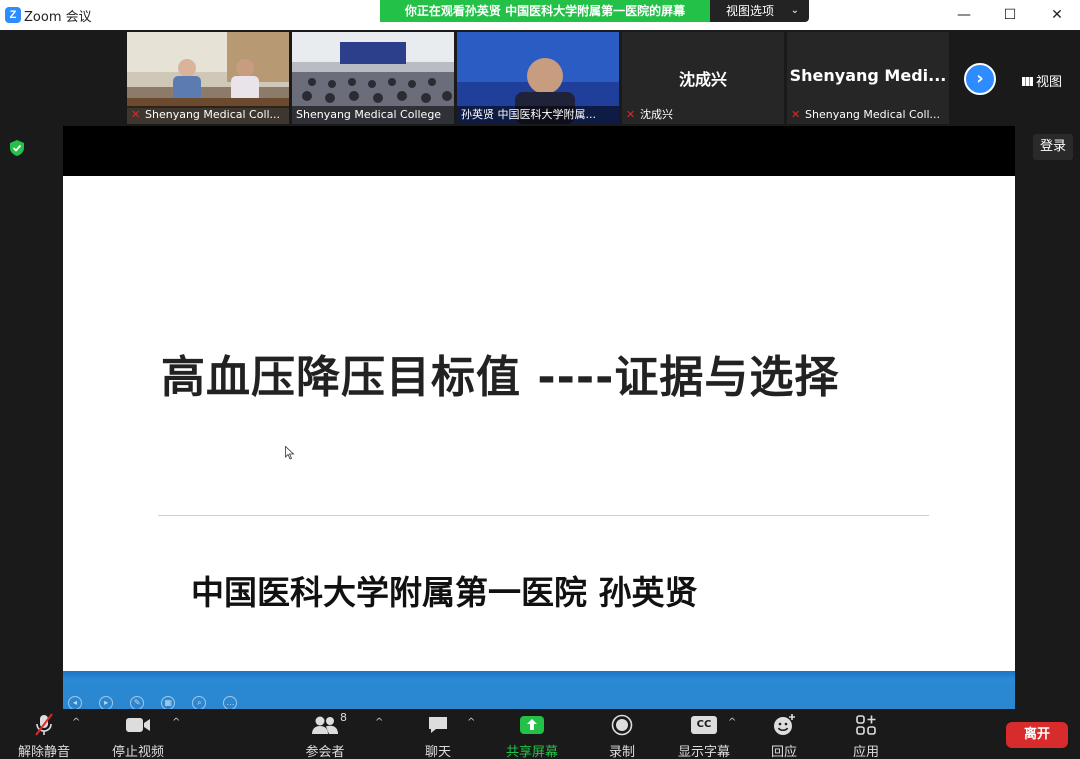 The width and height of the screenshot is (1080, 759). I want to click on share-screen-button: 共享屏幕, so click(532, 736).